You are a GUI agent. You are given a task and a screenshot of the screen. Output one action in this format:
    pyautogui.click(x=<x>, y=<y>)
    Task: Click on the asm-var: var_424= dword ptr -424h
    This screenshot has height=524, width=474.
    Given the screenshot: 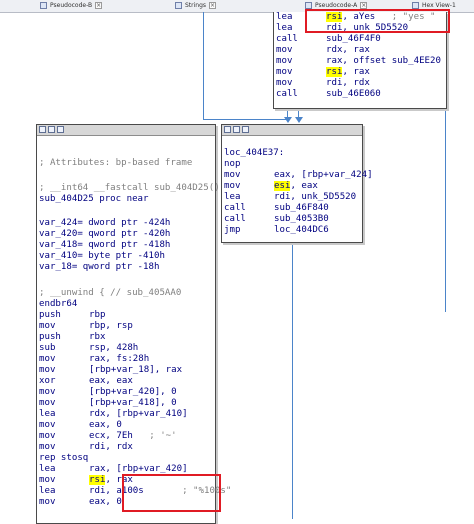 What is the action you would take?
    pyautogui.click(x=104, y=223)
    